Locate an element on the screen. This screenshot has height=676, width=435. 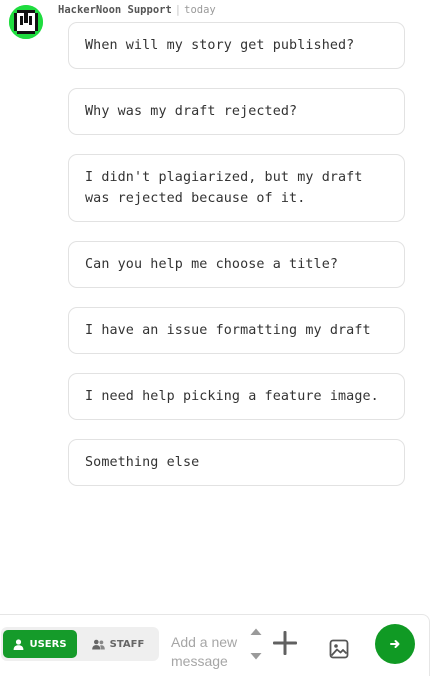
message-header: HackerNoon Support | today is located at coordinates (137, 10).